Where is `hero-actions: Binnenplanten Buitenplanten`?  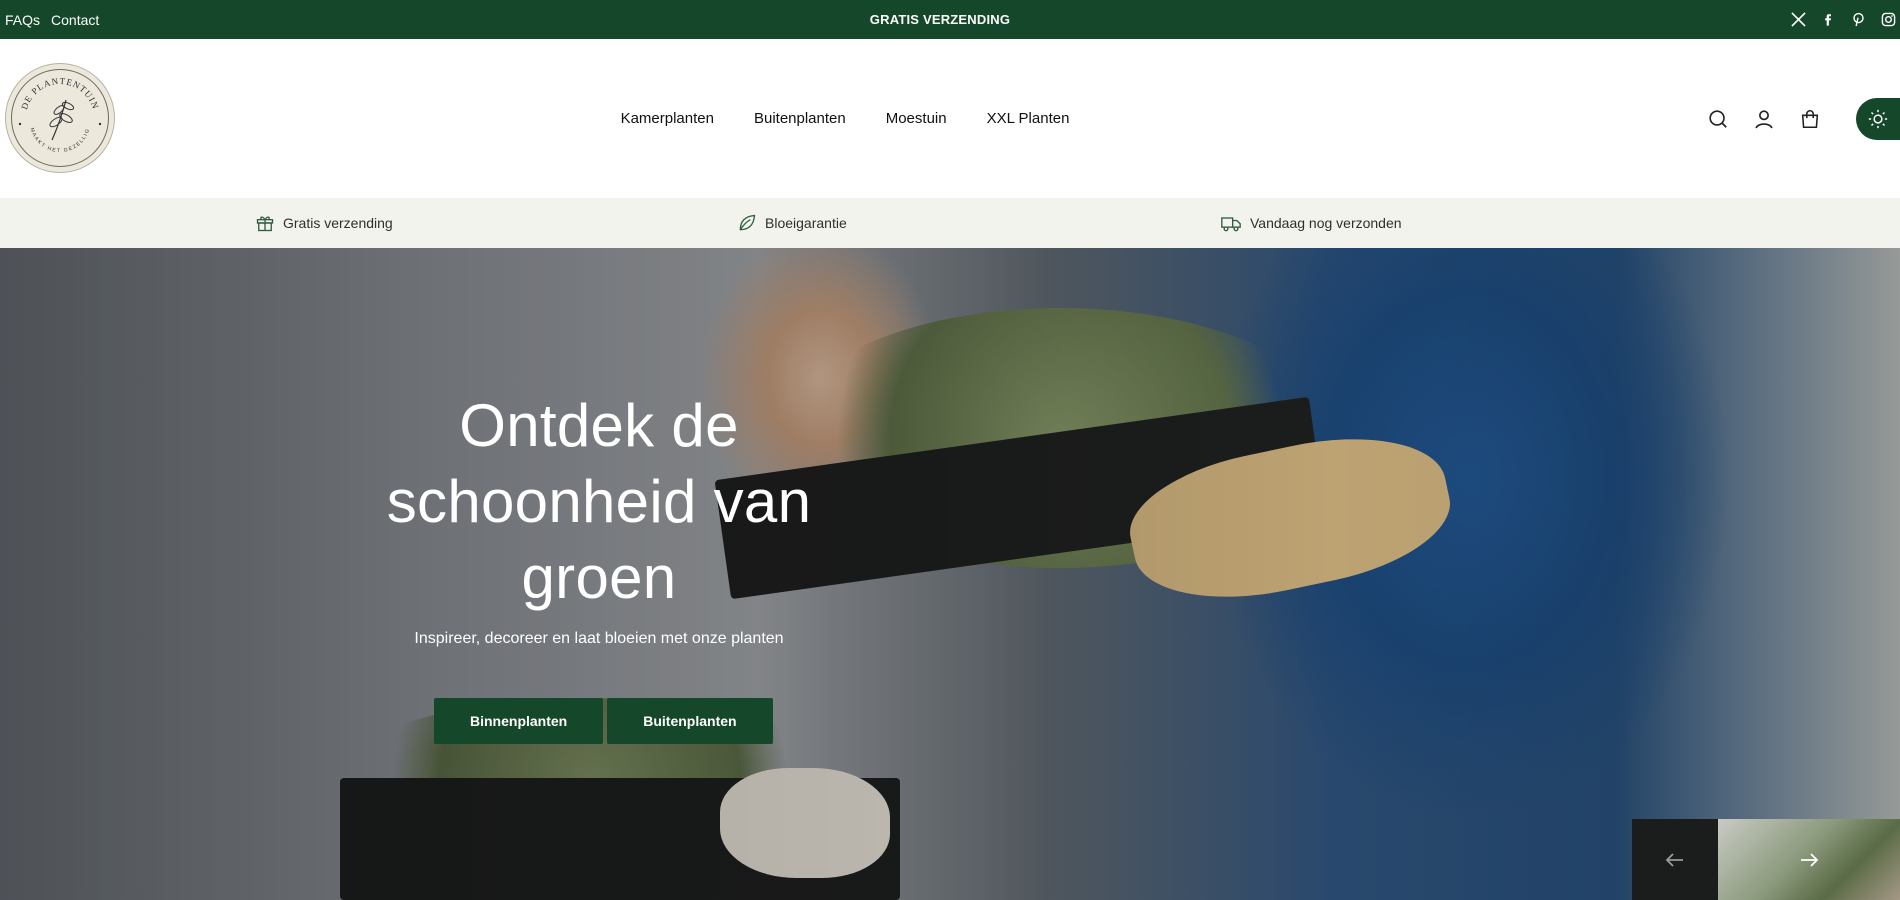 hero-actions: Binnenplanten Buitenplanten is located at coordinates (603, 721).